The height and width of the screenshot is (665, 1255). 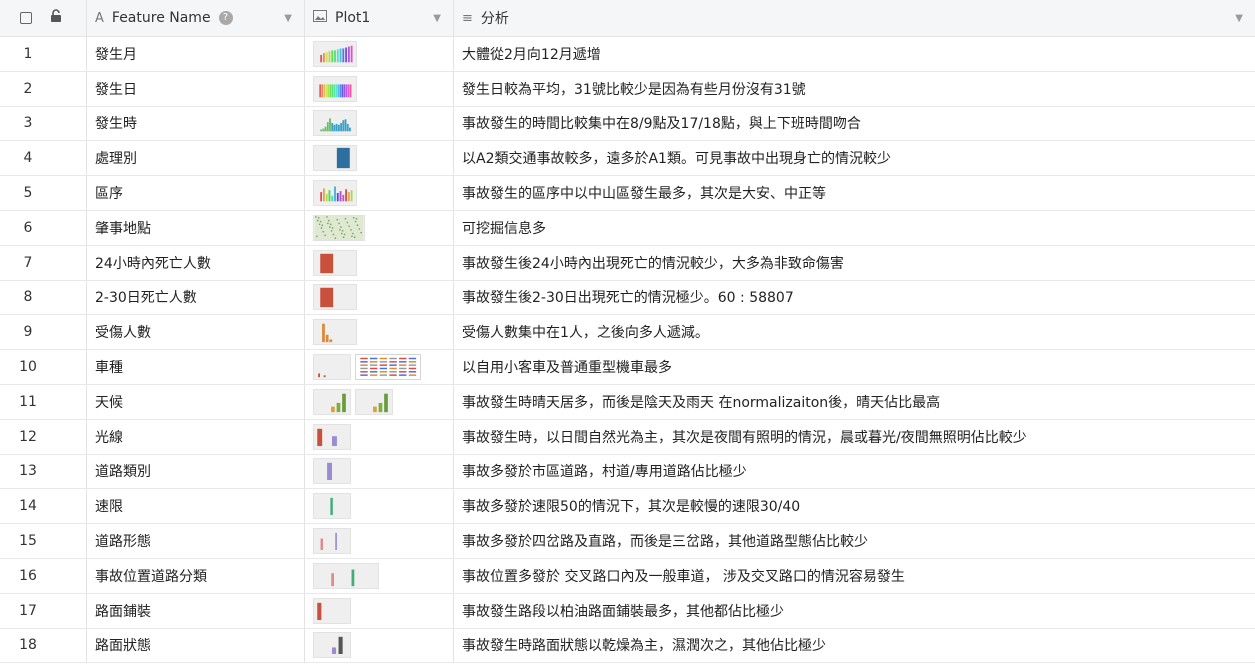 I want to click on analysis-cell: 大體從2月向12月遞增, so click(x=854, y=54).